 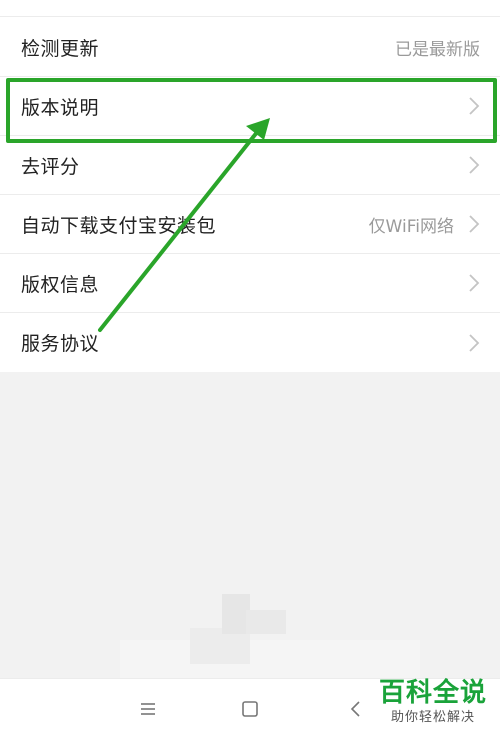 I want to click on settings-item-value: 已是最新版, so click(x=437, y=49).